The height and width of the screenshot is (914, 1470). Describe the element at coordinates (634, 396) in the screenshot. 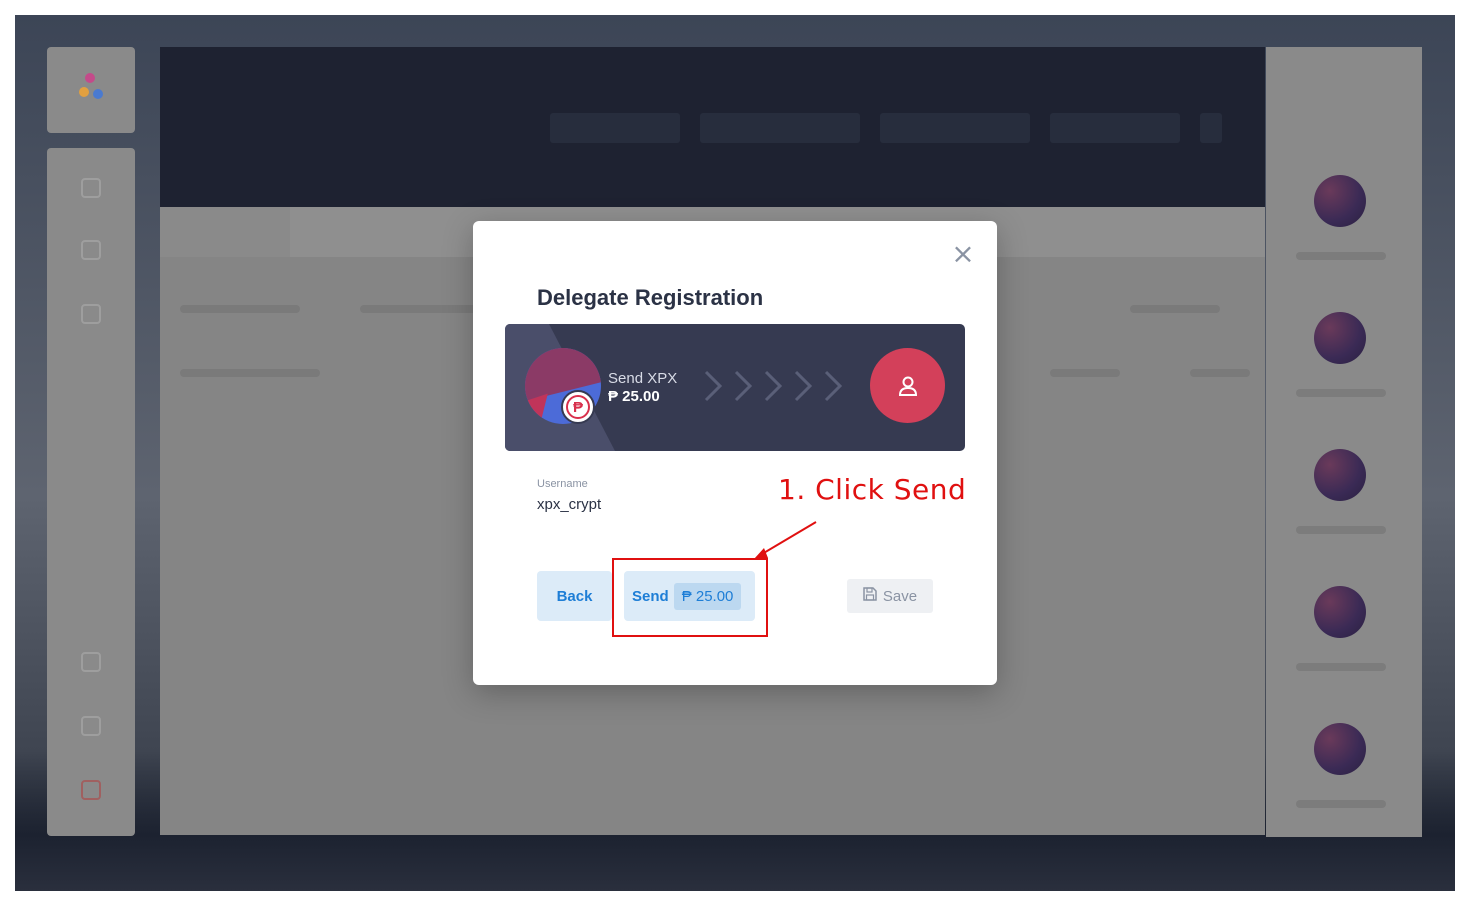

I see `send-amount: ₱ 25.00` at that location.